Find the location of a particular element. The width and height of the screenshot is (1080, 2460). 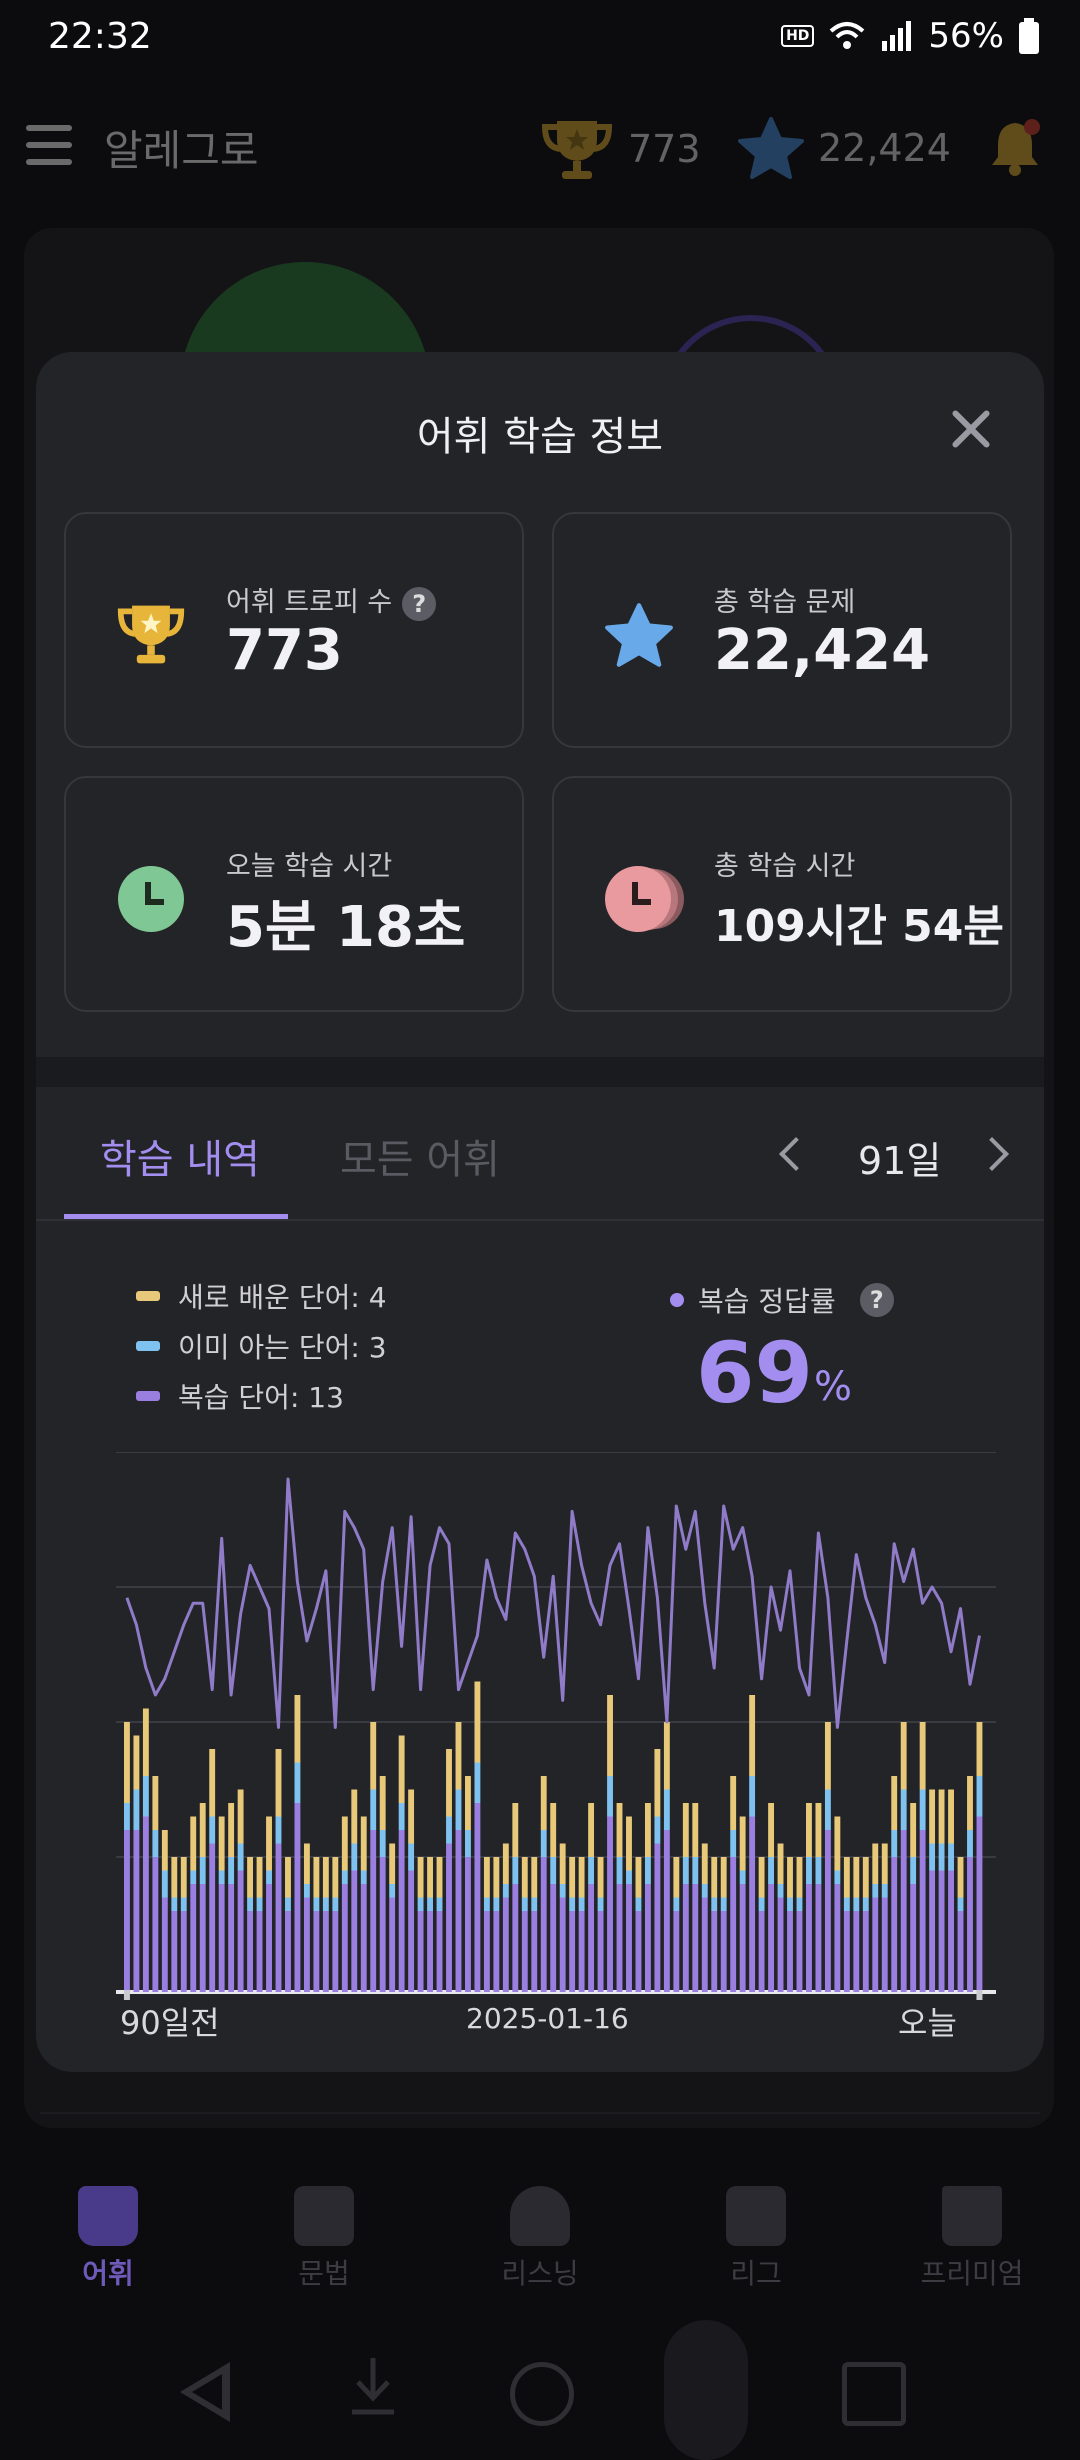

download-icon is located at coordinates (373, 2387).